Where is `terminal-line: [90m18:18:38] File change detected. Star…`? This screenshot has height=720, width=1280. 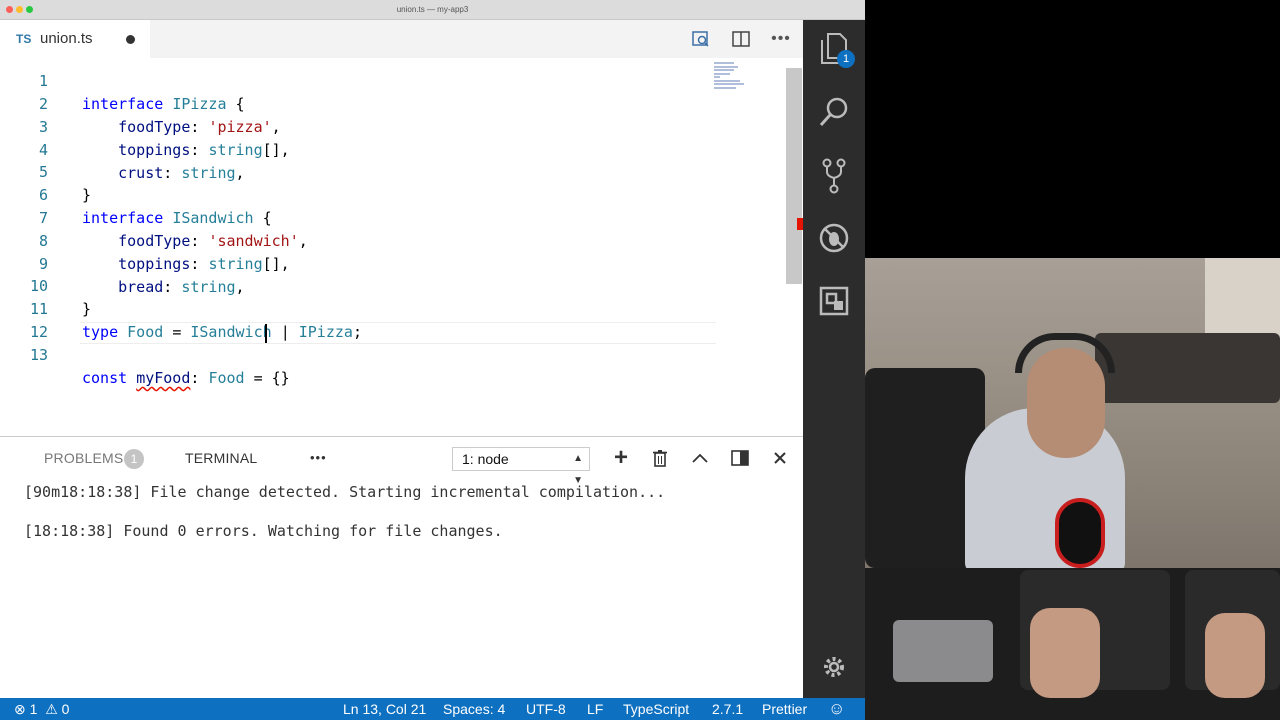 terminal-line: [90m18:18:38] File change detected. Star… is located at coordinates (345, 492).